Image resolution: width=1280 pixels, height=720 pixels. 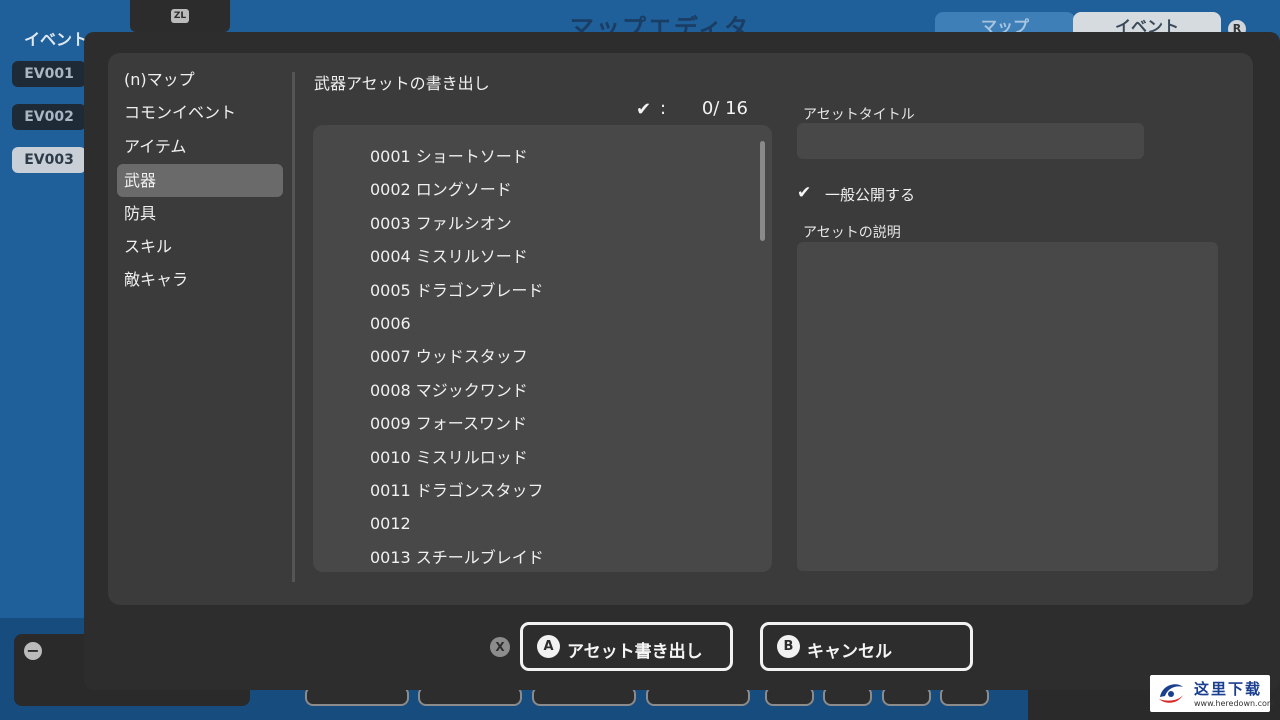 I want to click on counter-colon: :, so click(x=663, y=108).